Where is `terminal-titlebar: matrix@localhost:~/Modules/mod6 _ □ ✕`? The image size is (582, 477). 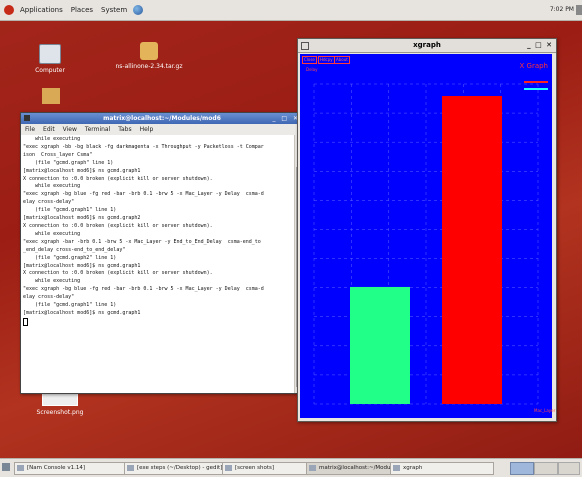
terminal-titlebar: matrix@localhost:~/Modules/mod6 _ □ ✕ is located at coordinates (162, 118).